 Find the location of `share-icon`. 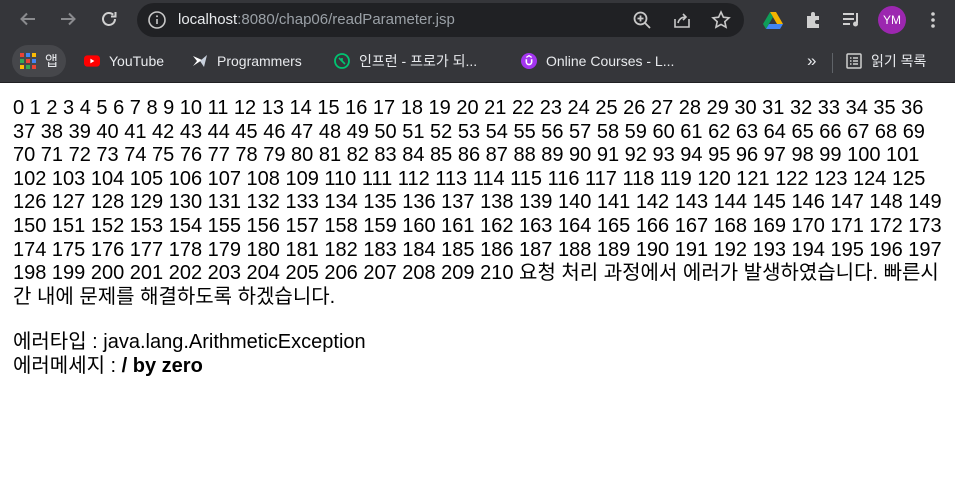

share-icon is located at coordinates (682, 20).